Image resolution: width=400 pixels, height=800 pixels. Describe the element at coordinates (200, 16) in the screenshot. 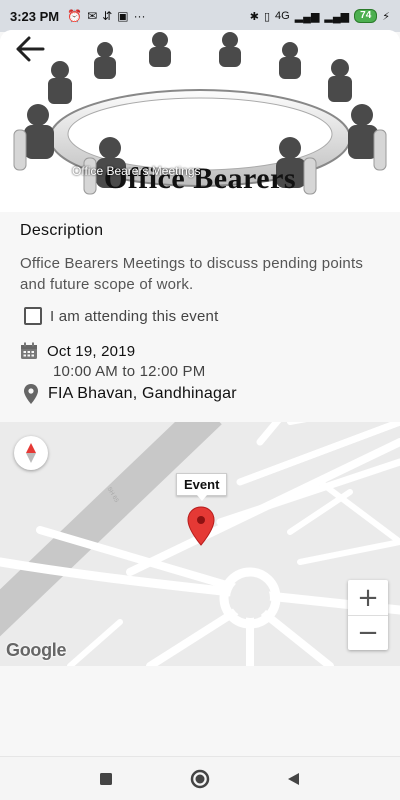

I see `status-bar: 3:23 PM ⏰ ✉ ⇵ ▣ ··· ✱ ▯ 4G ▂▄▆ ▂▄▆ 74 ⚡` at that location.